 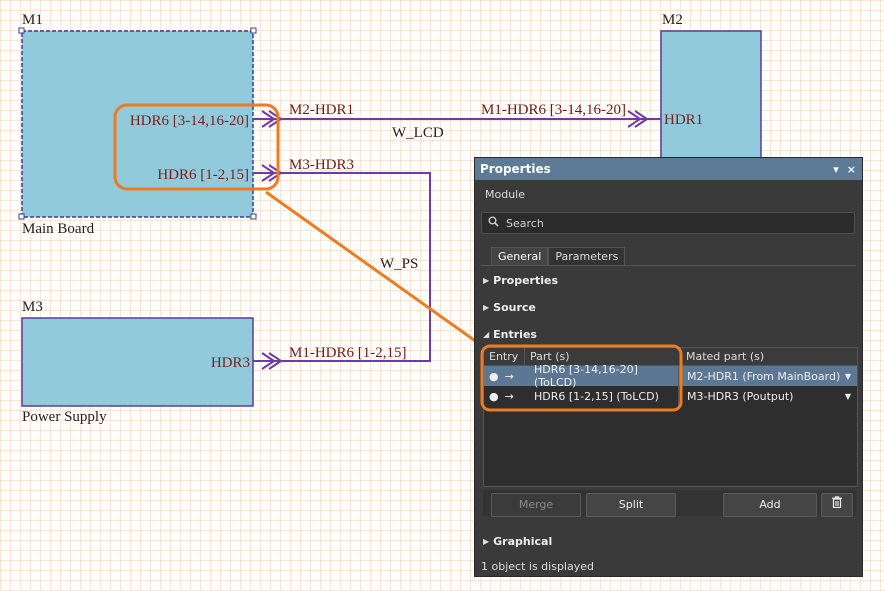 What do you see at coordinates (668, 169) in the screenshot?
I see `panel-titlebar: Properties ▾ ×` at bounding box center [668, 169].